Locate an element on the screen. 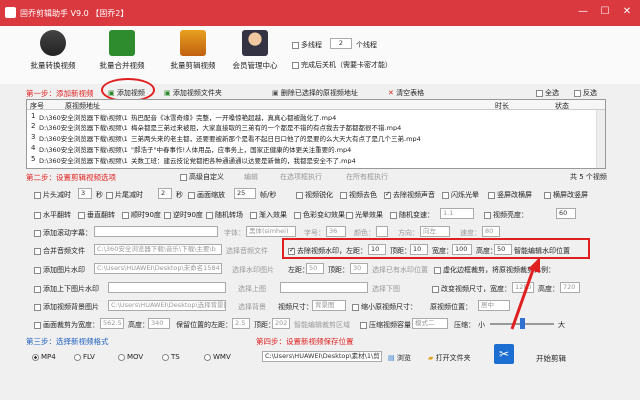 The image size is (640, 400). compress-option: 压缩视频容量 is located at coordinates (385, 325).